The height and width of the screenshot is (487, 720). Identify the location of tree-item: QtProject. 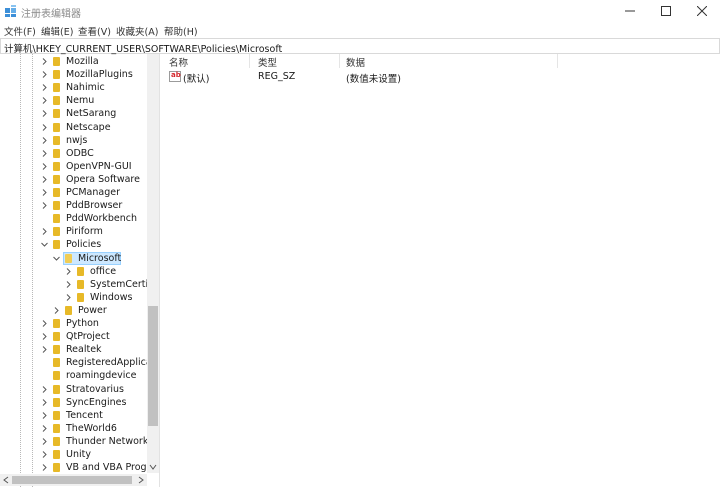
(79, 336).